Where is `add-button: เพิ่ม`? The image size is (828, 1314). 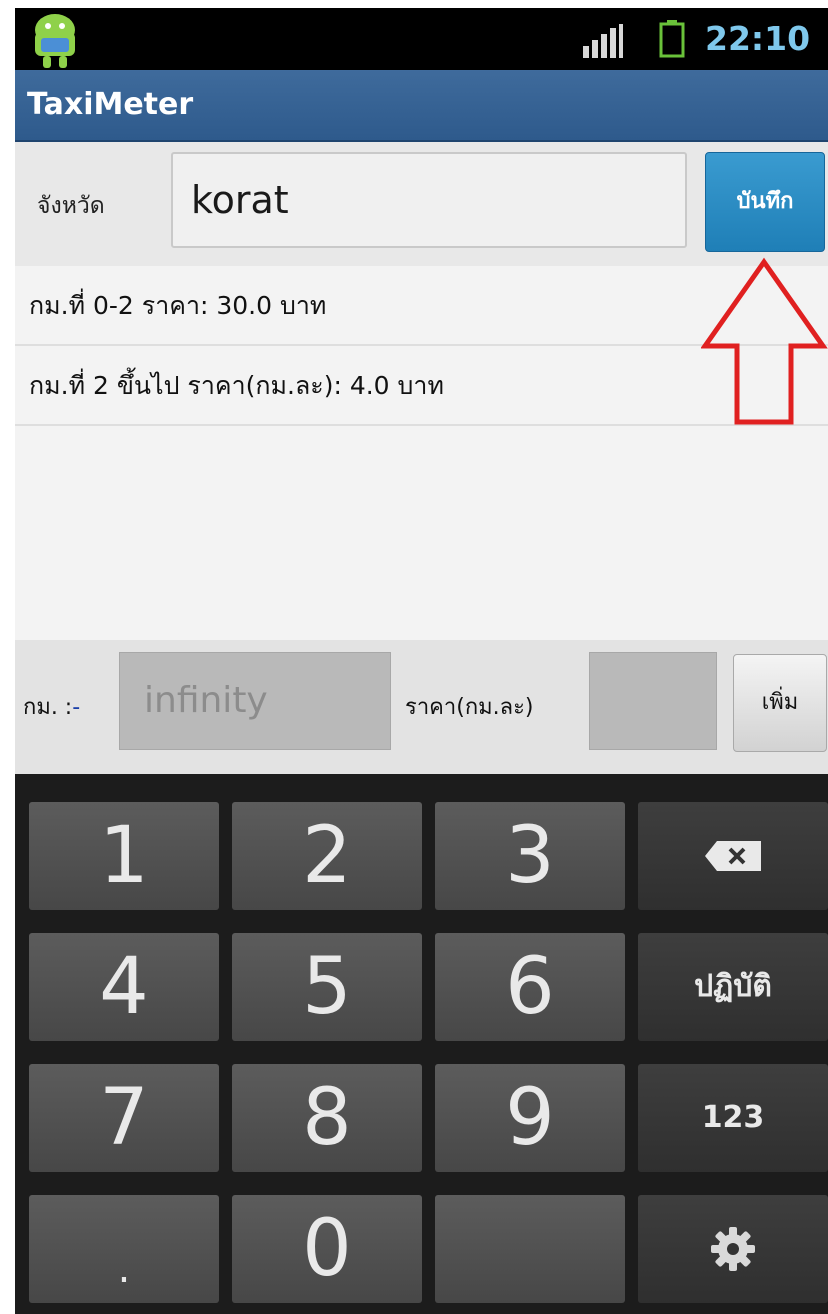
add-button: เพิ่ม is located at coordinates (780, 703).